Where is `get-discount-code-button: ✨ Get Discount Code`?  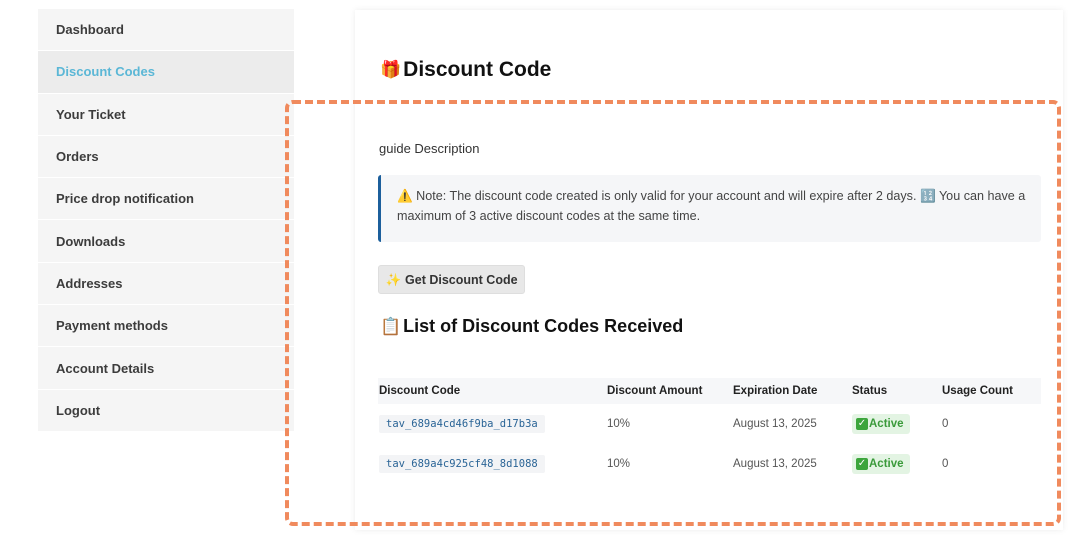
get-discount-code-button: ✨ Get Discount Code is located at coordinates (451, 279).